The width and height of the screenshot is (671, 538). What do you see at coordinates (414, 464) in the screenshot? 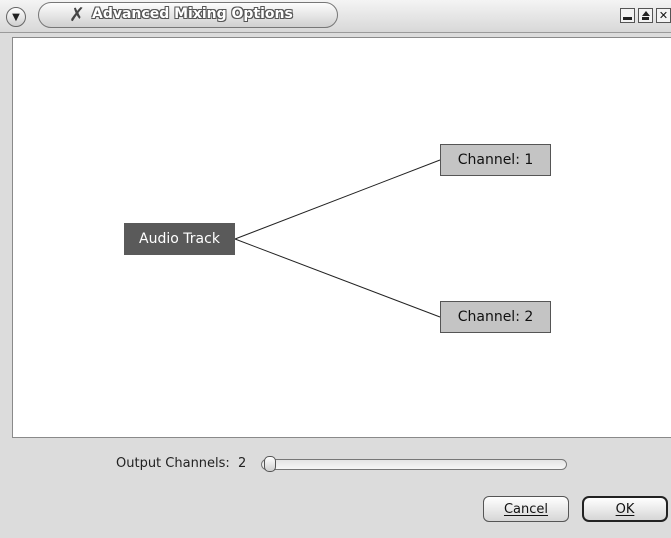
I see `output-channels-slider` at bounding box center [414, 464].